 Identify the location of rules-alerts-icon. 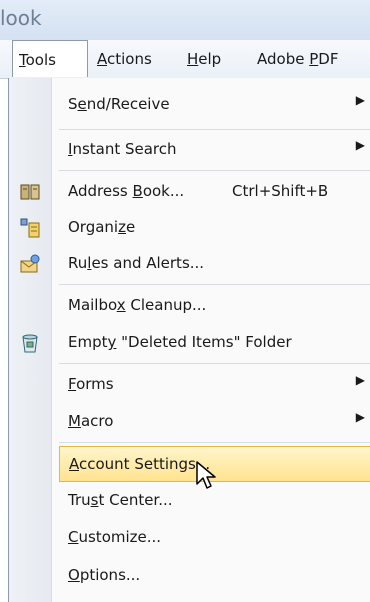
(30, 263).